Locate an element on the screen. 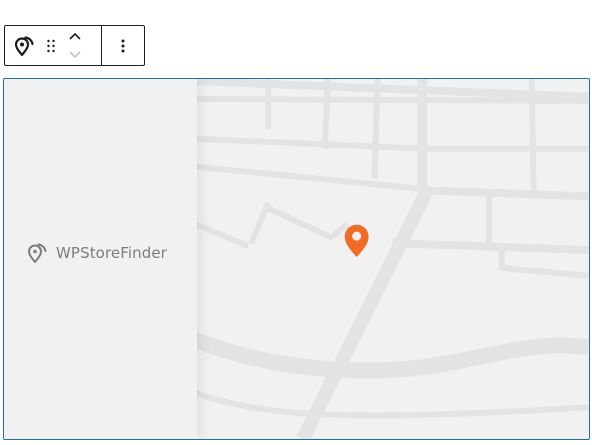 Image resolution: width=592 pixels, height=445 pixels. chevron-down-icon is located at coordinates (75, 55).